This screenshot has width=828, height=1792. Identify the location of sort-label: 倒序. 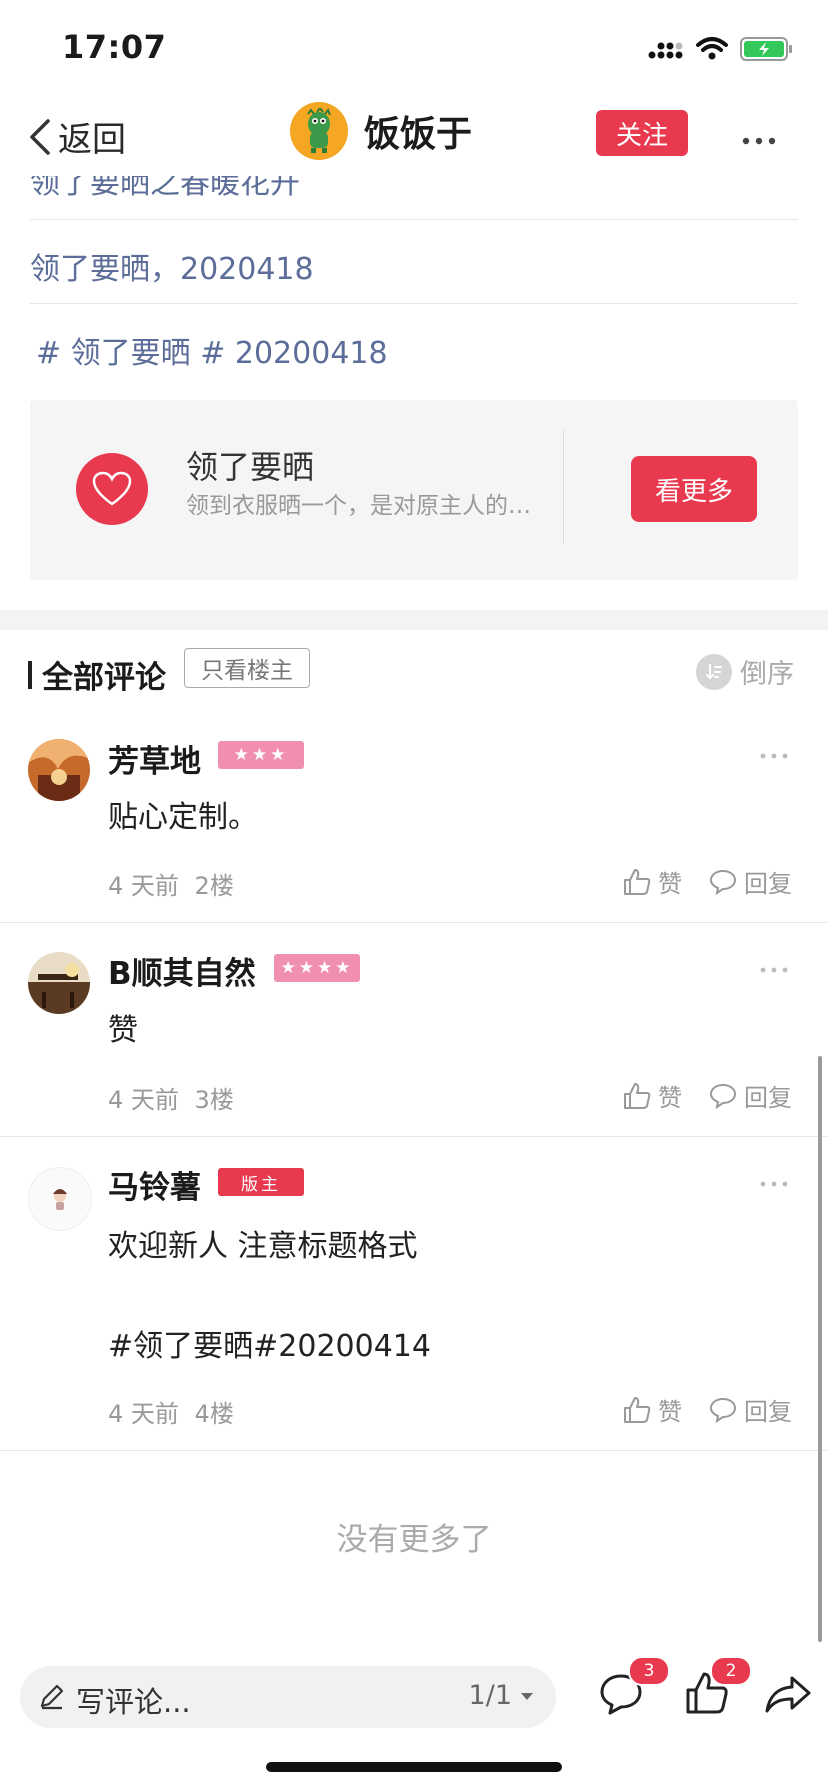
(767, 674).